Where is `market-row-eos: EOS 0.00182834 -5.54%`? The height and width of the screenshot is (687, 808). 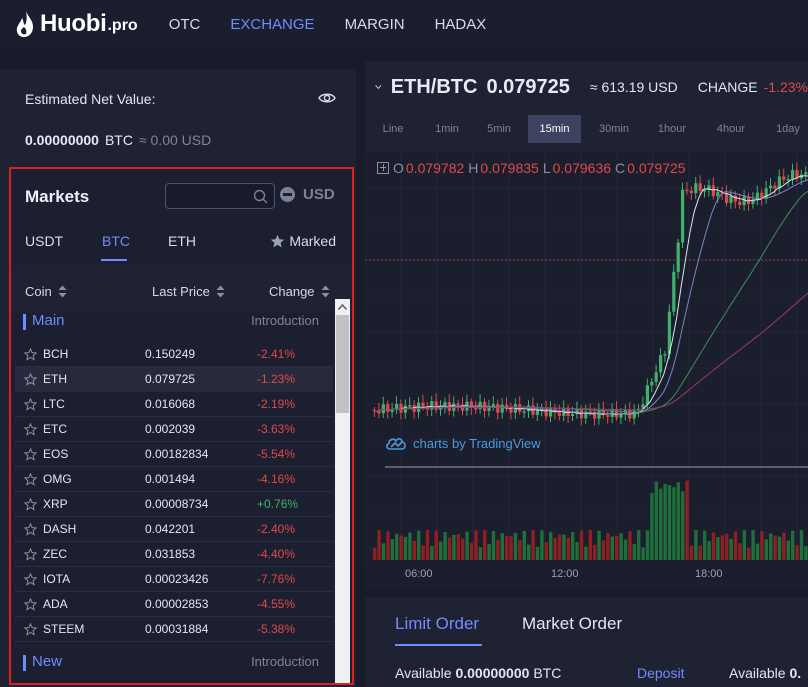 market-row-eos: EOS 0.00182834 -5.54% is located at coordinates (174, 454).